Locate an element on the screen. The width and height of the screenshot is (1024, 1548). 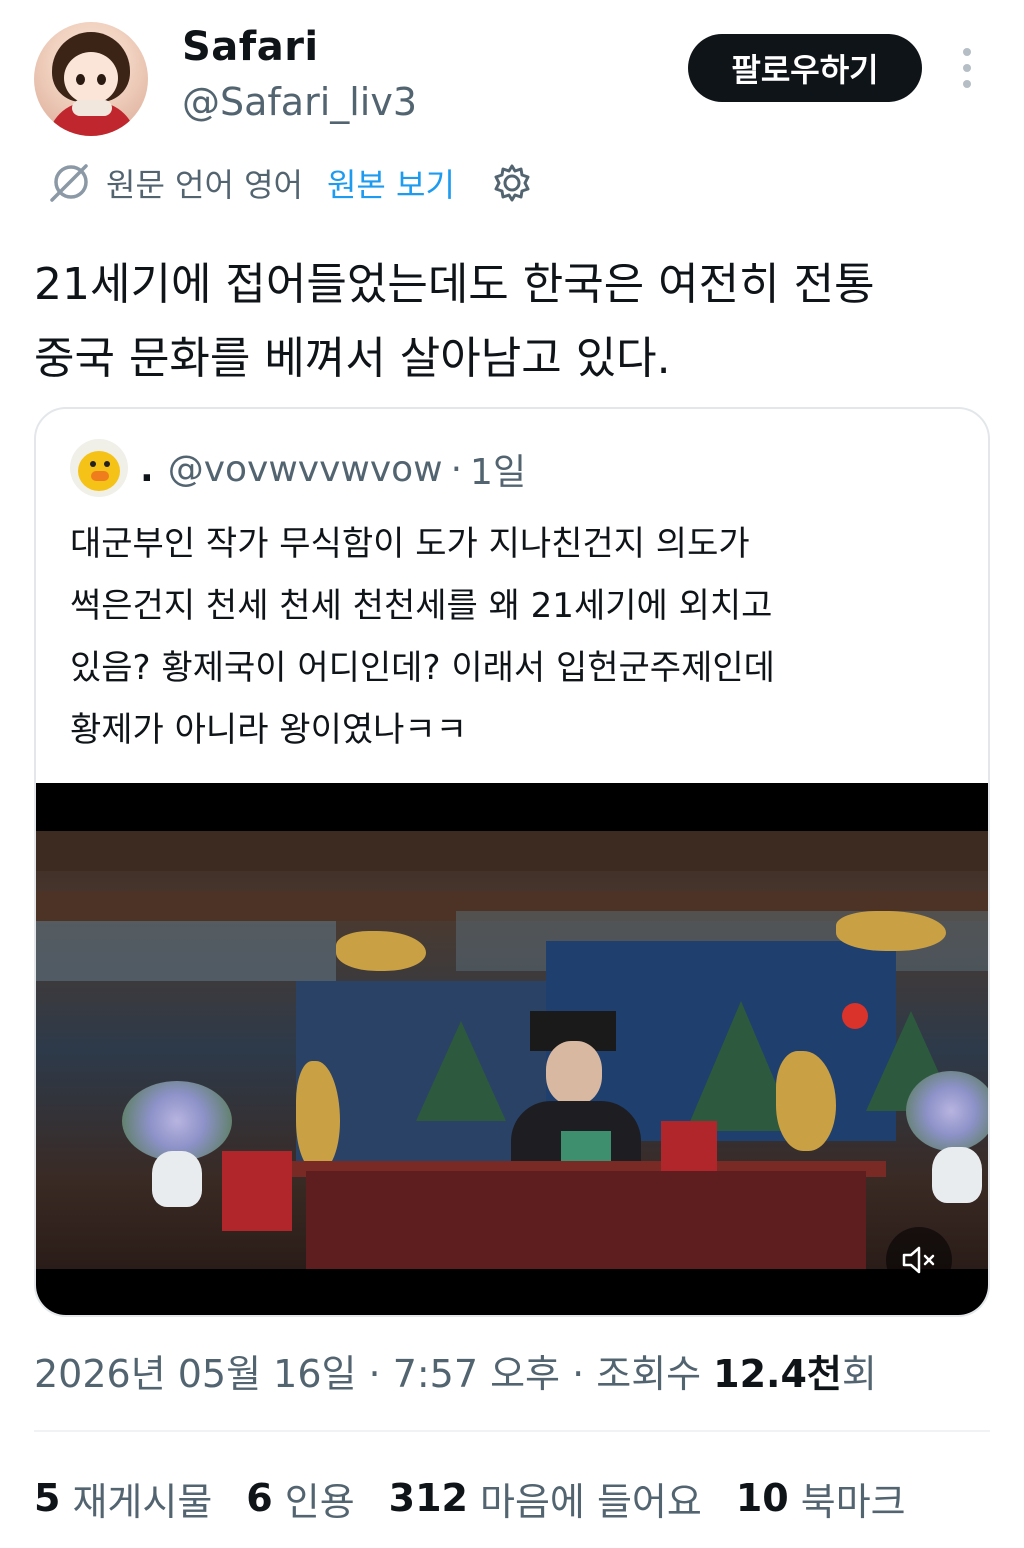
engagement-stats: 5 재게시물 6 인용 312 마음에 들어요 10 북마크 is located at coordinates (487, 1498).